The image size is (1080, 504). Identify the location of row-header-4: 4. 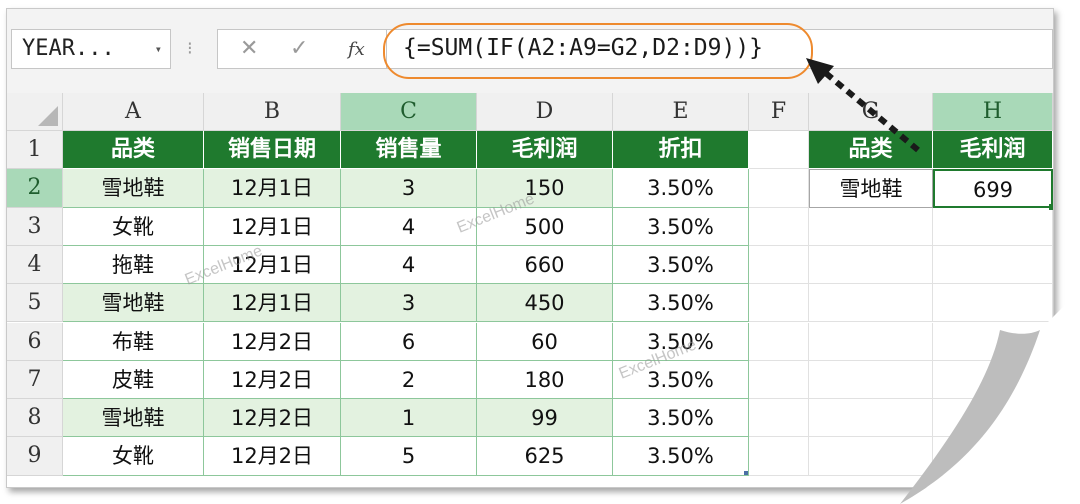
(35, 265).